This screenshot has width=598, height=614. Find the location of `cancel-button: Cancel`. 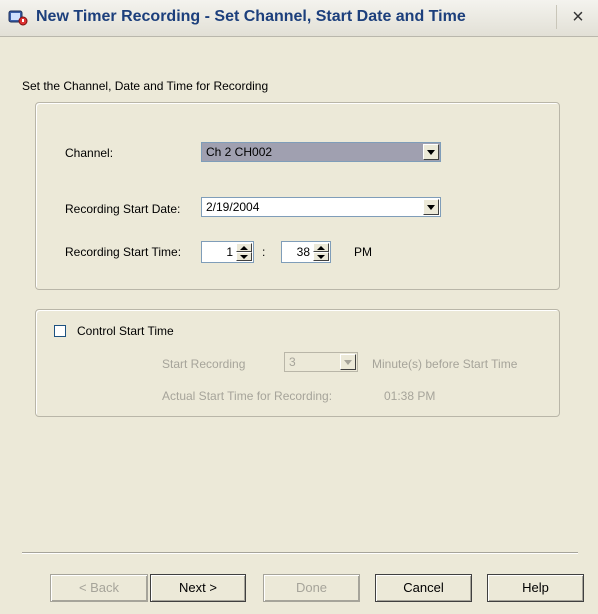

cancel-button: Cancel is located at coordinates (423, 588).